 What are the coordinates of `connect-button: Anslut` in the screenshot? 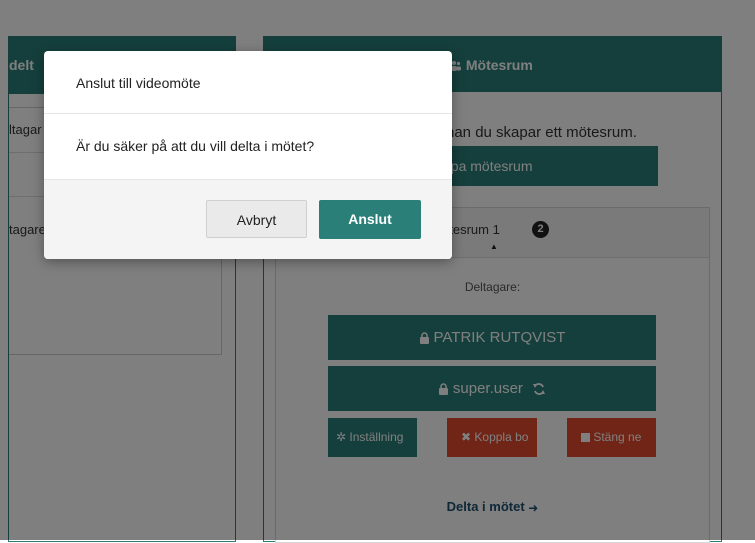 It's located at (370, 219).